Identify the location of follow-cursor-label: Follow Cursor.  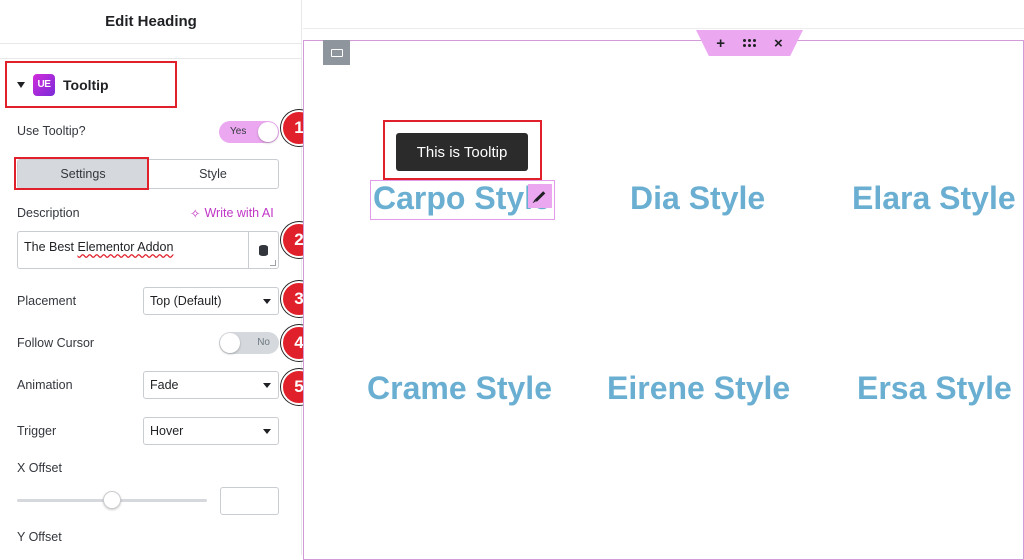
(56, 343).